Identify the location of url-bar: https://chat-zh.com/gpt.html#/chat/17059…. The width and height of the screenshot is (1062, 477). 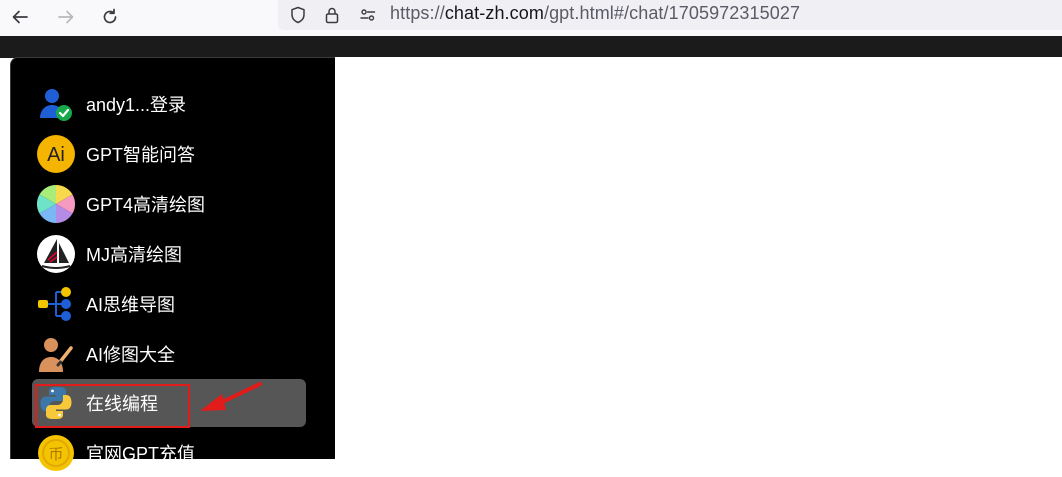
(670, 15).